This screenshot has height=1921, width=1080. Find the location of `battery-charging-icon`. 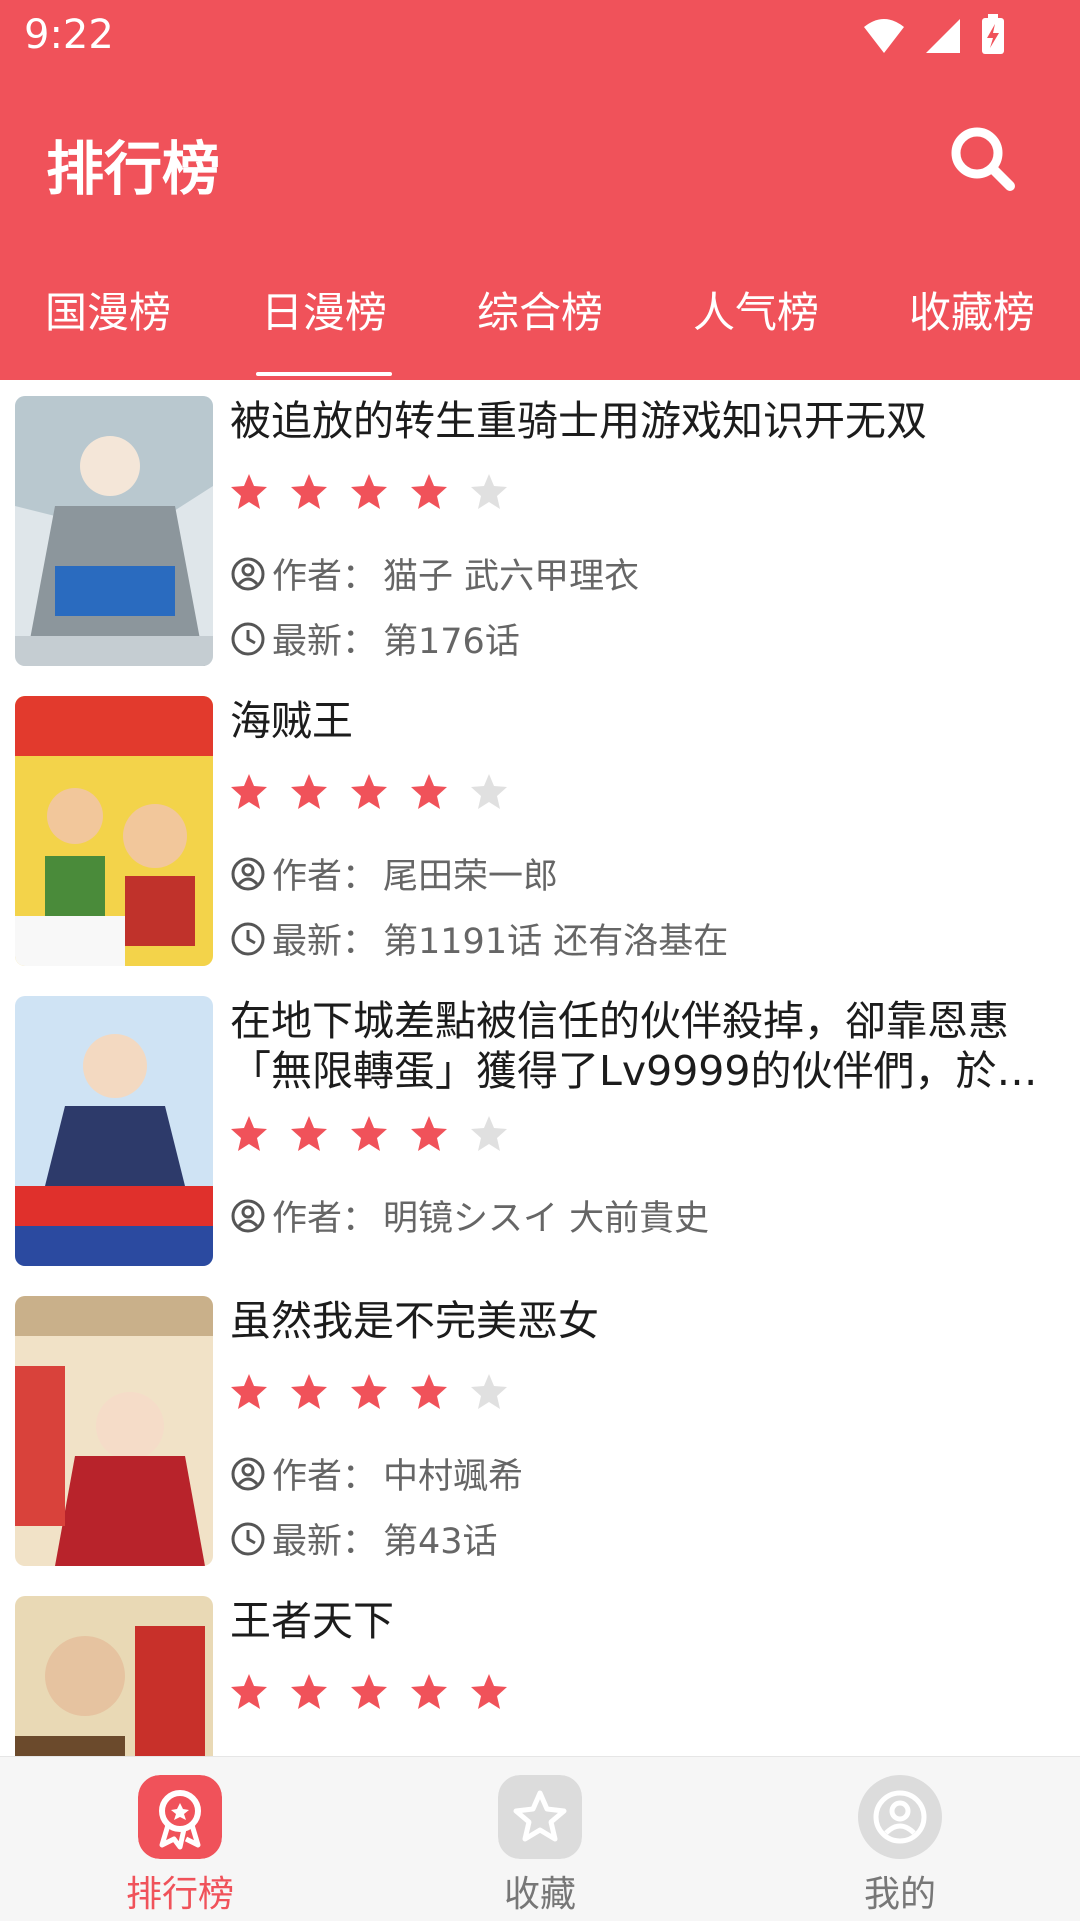

battery-charging-icon is located at coordinates (993, 34).